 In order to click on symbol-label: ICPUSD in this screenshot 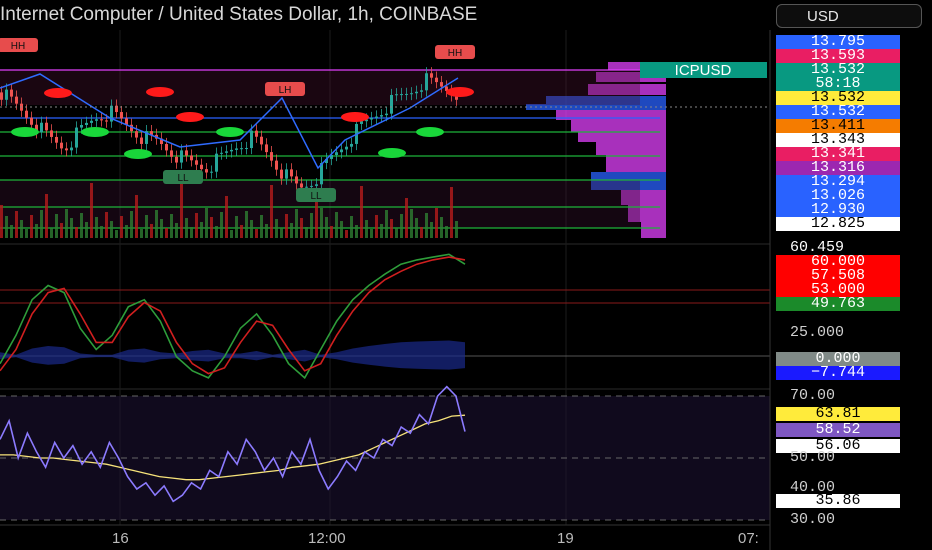, I will do `click(703, 70)`.